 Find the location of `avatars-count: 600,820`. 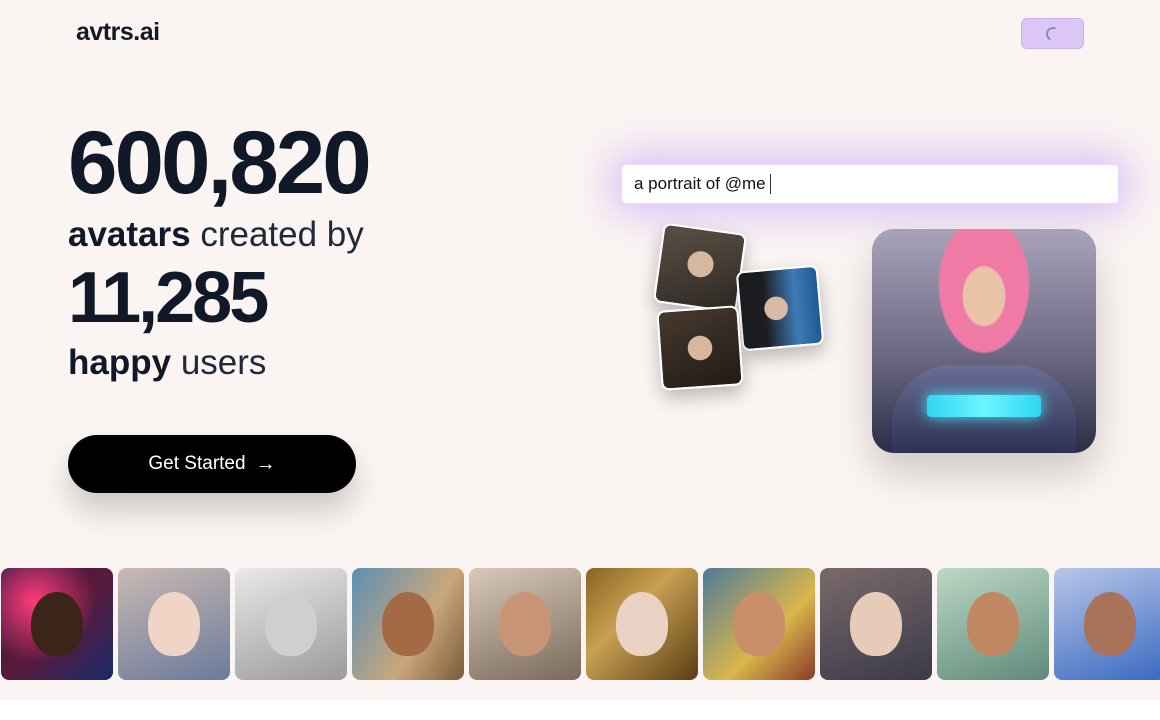

avatars-count: 600,820 is located at coordinates (220, 162).